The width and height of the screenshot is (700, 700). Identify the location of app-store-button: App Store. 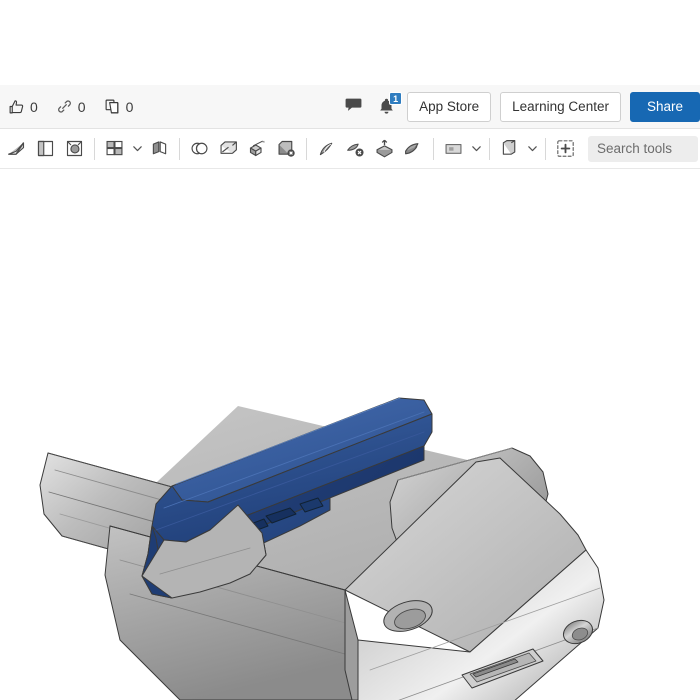
(449, 106).